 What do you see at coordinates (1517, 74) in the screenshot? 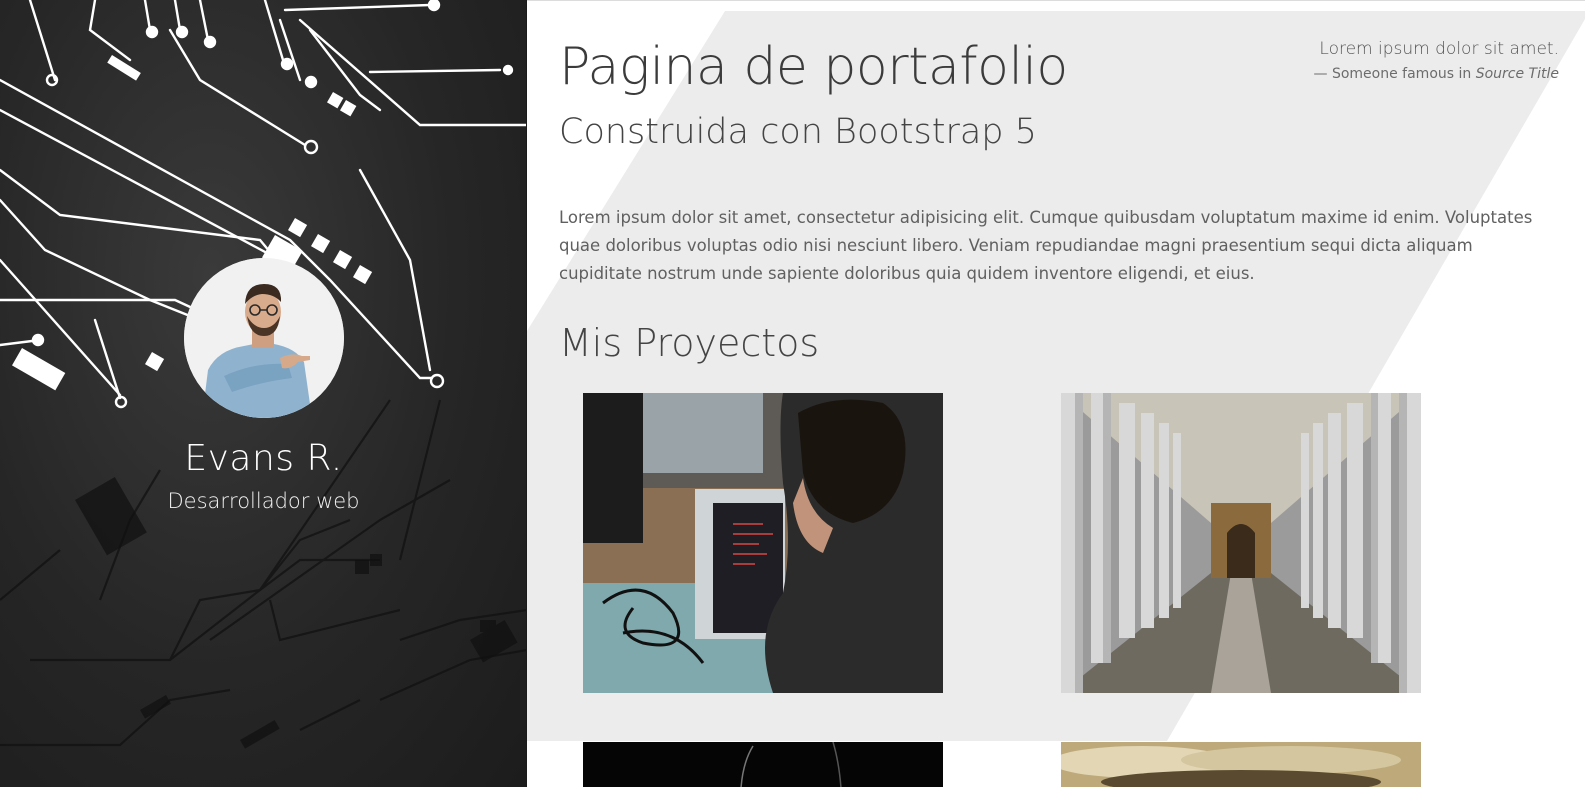
I see `quote-source: Source Title` at bounding box center [1517, 74].